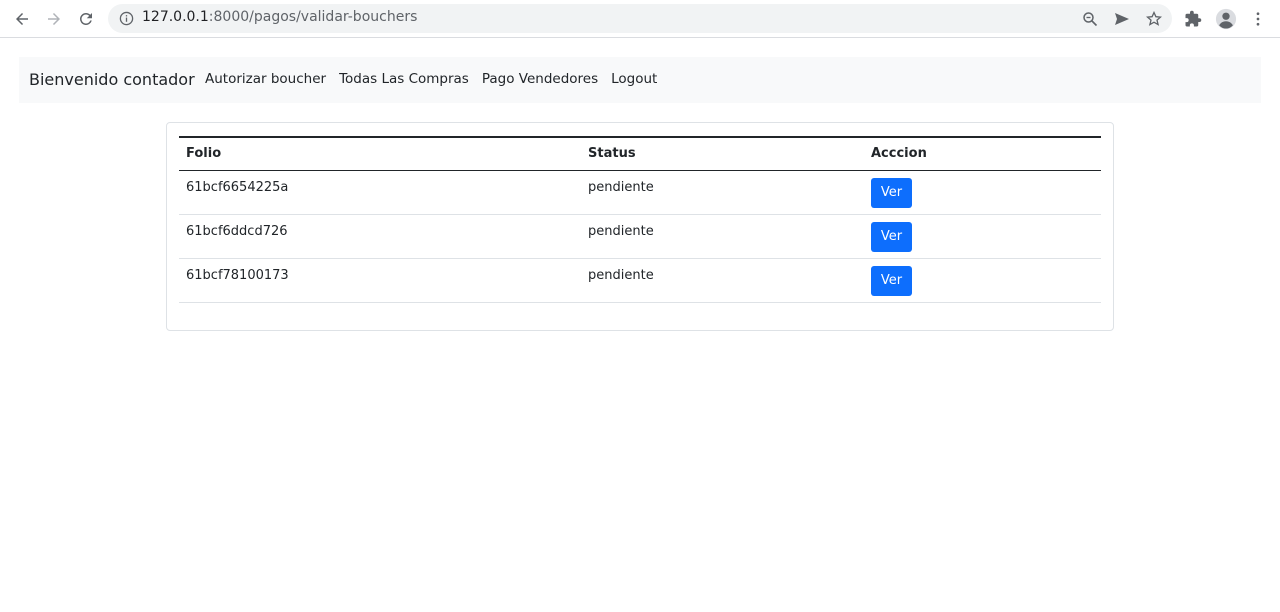 This screenshot has width=1280, height=612. What do you see at coordinates (175, 17) in the screenshot?
I see `url-host: 127.0.0.1` at bounding box center [175, 17].